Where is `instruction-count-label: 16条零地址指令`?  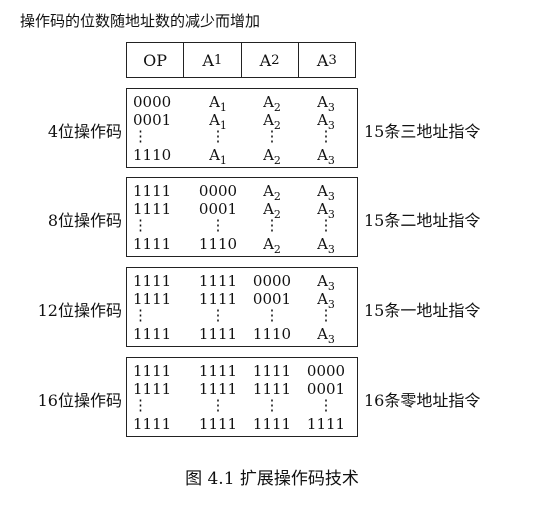
instruction-count-label: 16条零地址指令 is located at coordinates (422, 400).